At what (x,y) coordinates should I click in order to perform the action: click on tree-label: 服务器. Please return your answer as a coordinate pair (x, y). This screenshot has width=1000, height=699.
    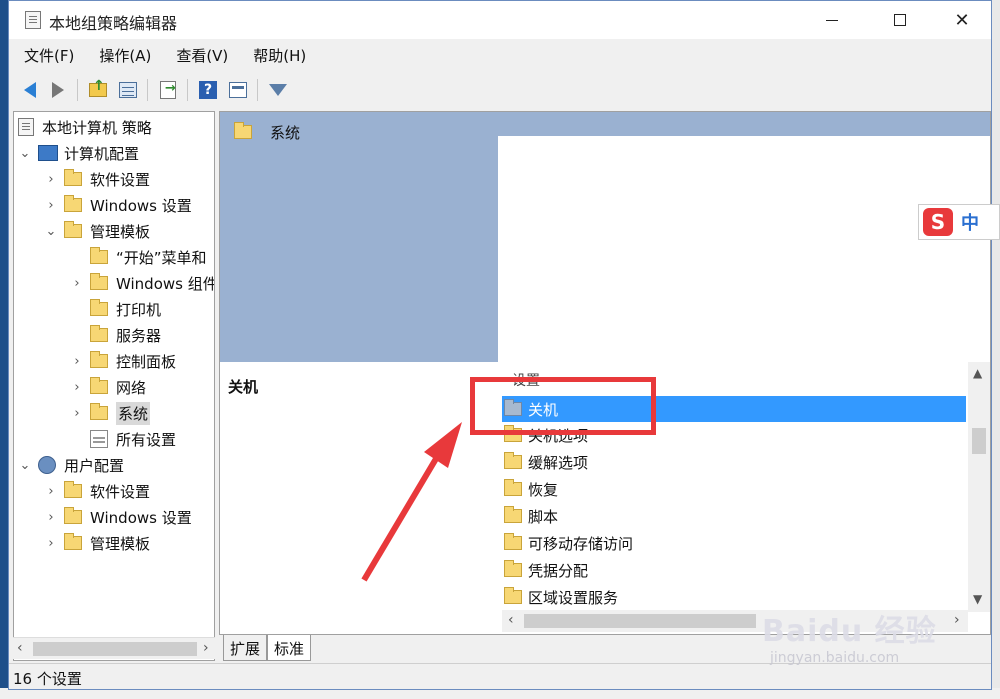
    Looking at the image, I should click on (139, 335).